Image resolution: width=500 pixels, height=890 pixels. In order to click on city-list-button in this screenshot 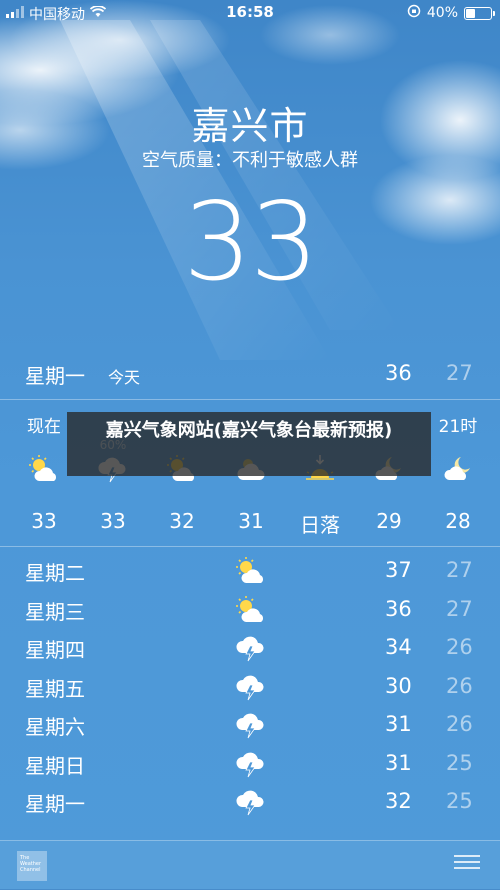, I will do `click(467, 865)`.